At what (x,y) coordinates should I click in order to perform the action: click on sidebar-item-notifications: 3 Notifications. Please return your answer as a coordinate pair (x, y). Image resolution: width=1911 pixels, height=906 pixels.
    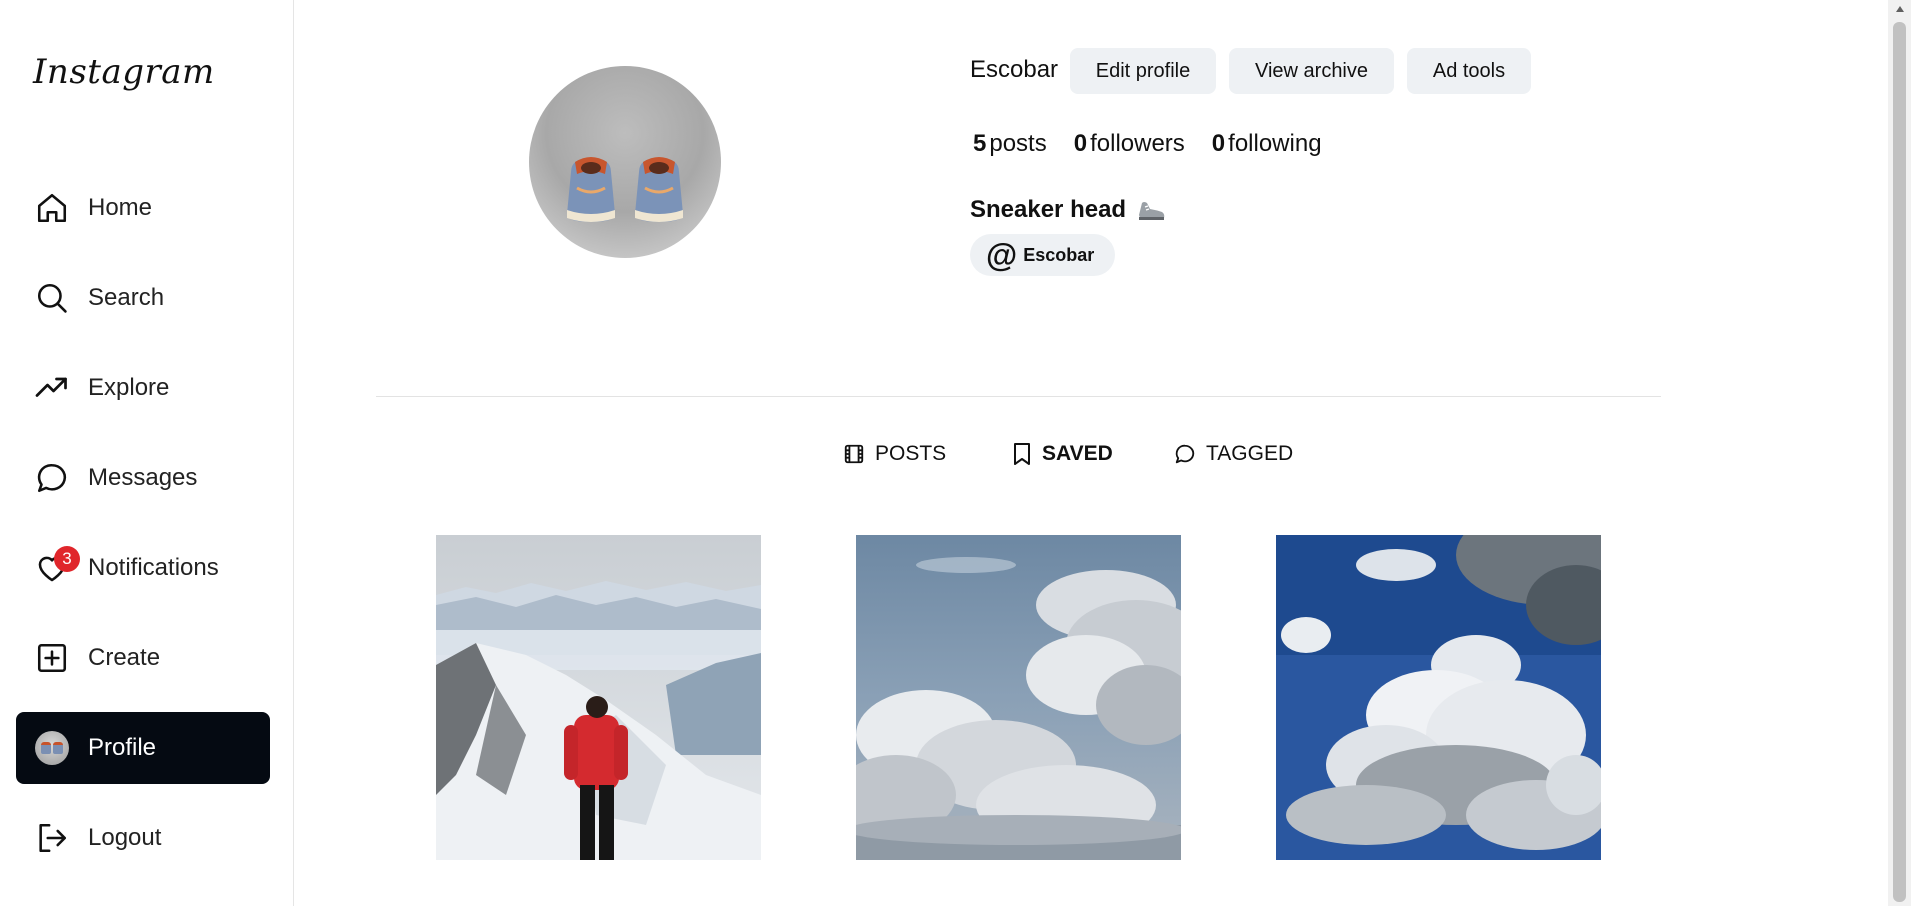
    Looking at the image, I should click on (143, 568).